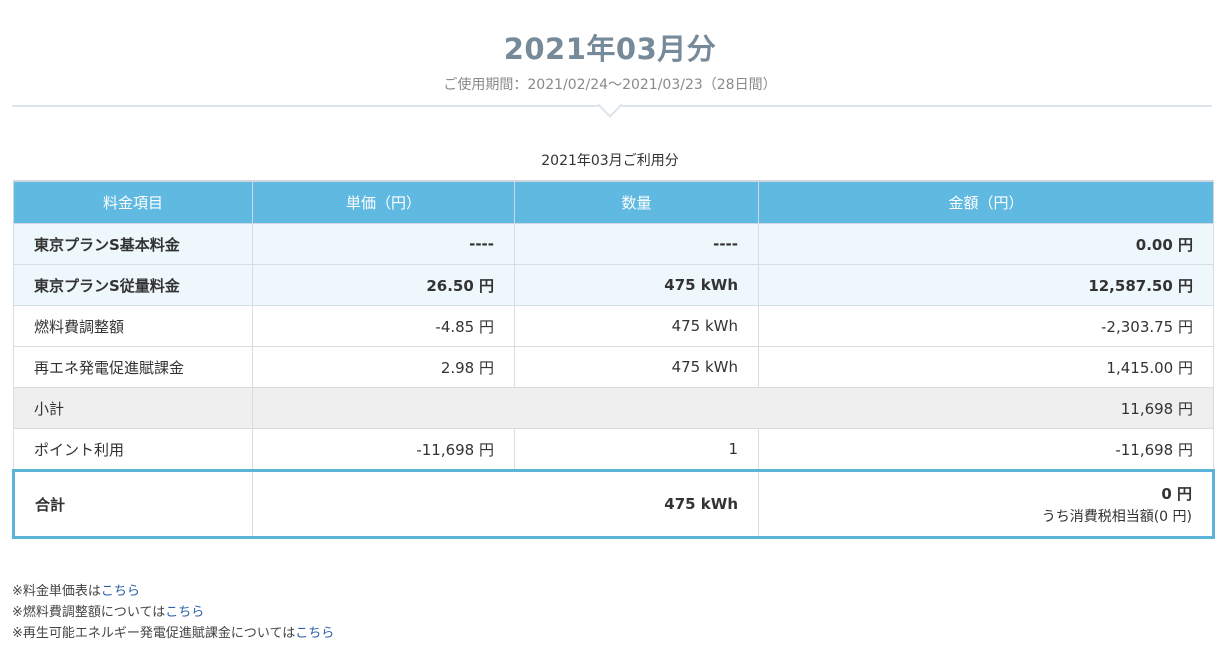 The height and width of the screenshot is (663, 1220). Describe the element at coordinates (383, 367) in the screenshot. I see `row-unit-price: 2.98 円` at that location.